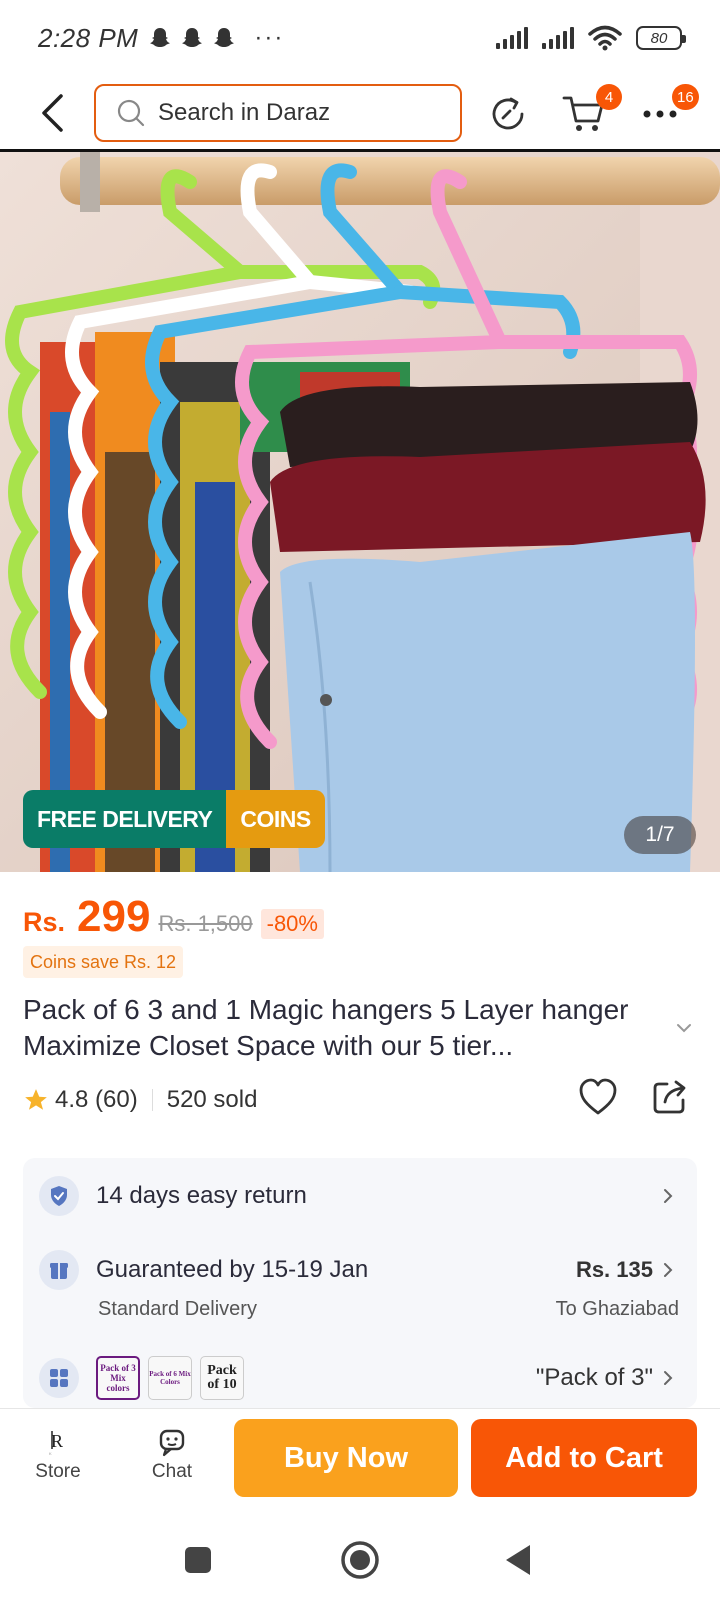 This screenshot has width=720, height=1600. What do you see at coordinates (589, 113) in the screenshot?
I see `cart-button: 4` at bounding box center [589, 113].